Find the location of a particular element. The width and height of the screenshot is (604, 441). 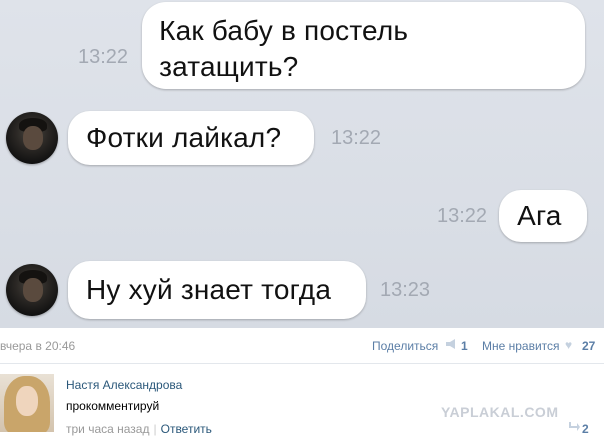

megaphone-icon is located at coordinates (450, 344).